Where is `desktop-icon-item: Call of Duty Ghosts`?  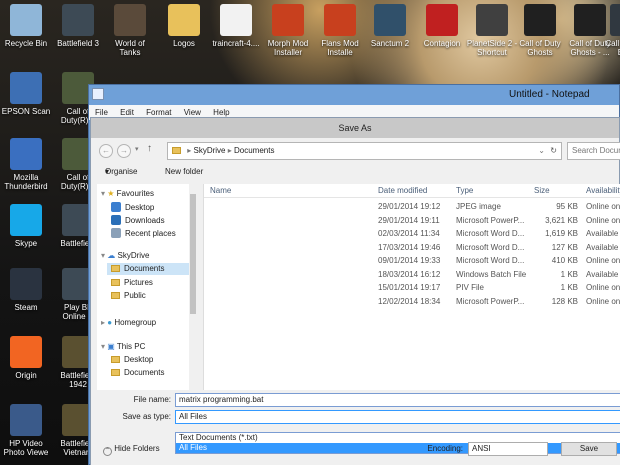 desktop-icon-item: Call of Duty Ghosts is located at coordinates (540, 30).